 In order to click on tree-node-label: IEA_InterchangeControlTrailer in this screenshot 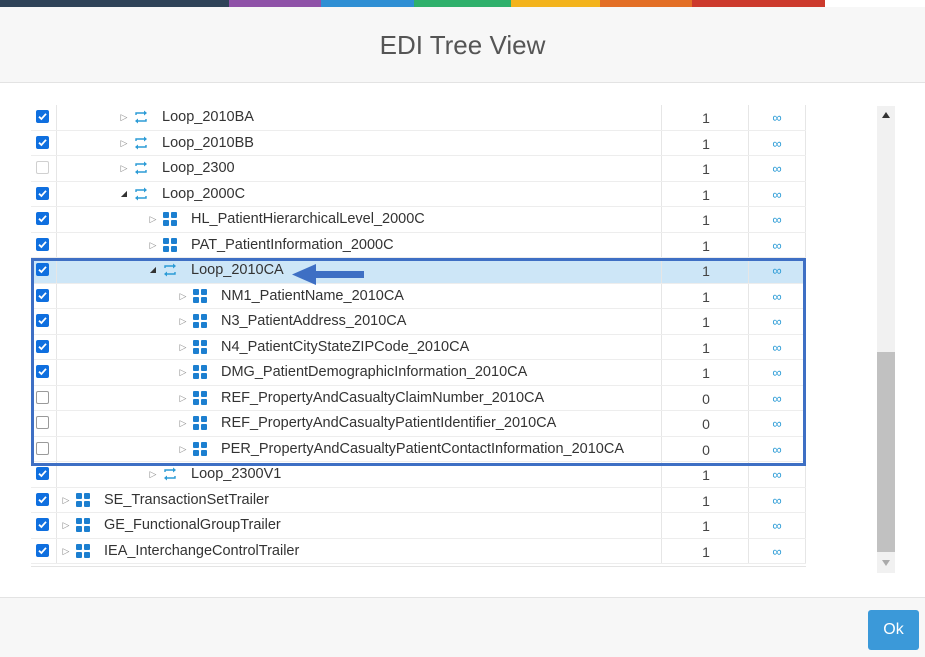, I will do `click(201, 551)`.